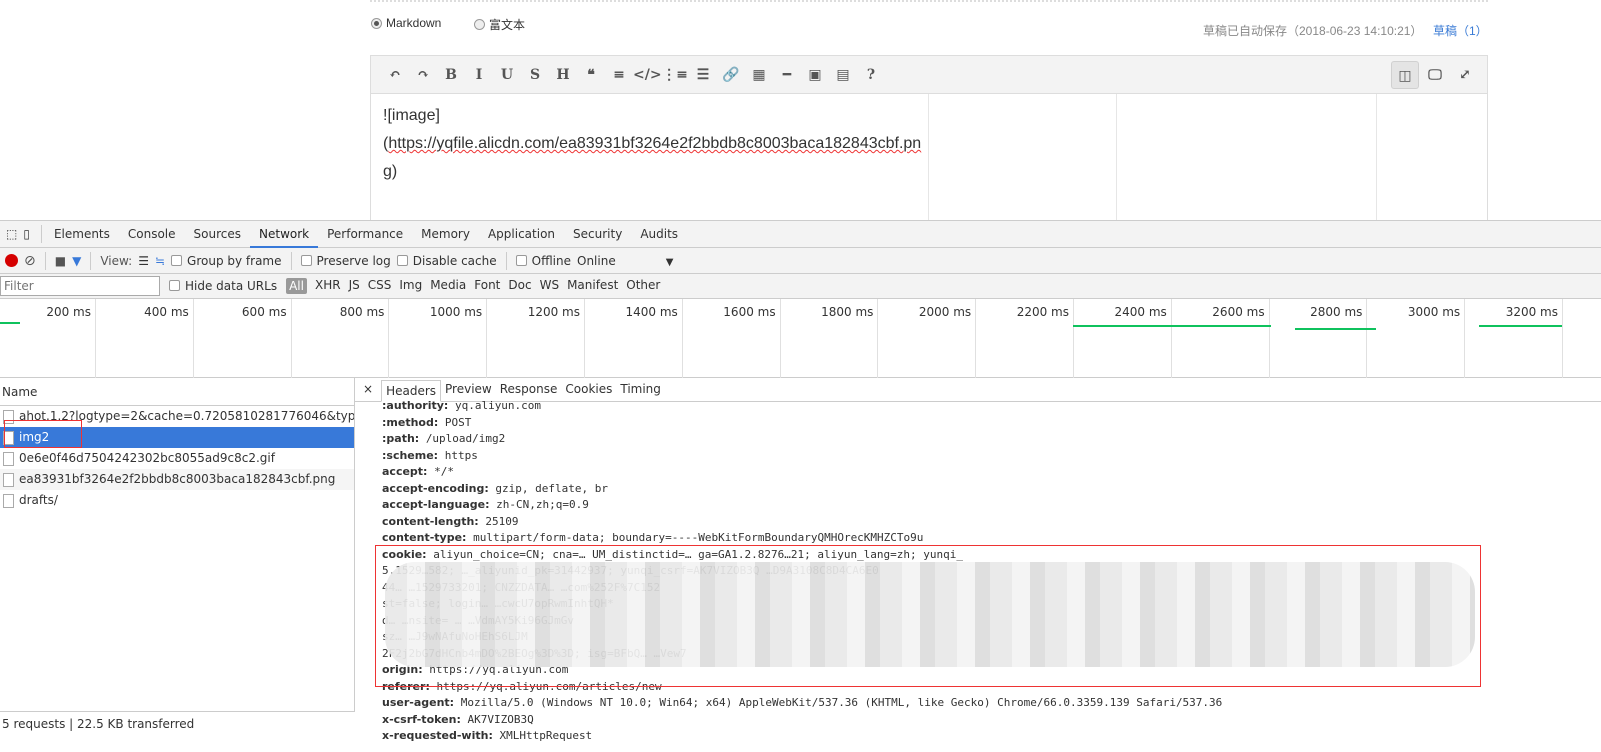 This screenshot has height=752, width=1601. Describe the element at coordinates (458, 422) in the screenshot. I see `header-value: POST` at that location.